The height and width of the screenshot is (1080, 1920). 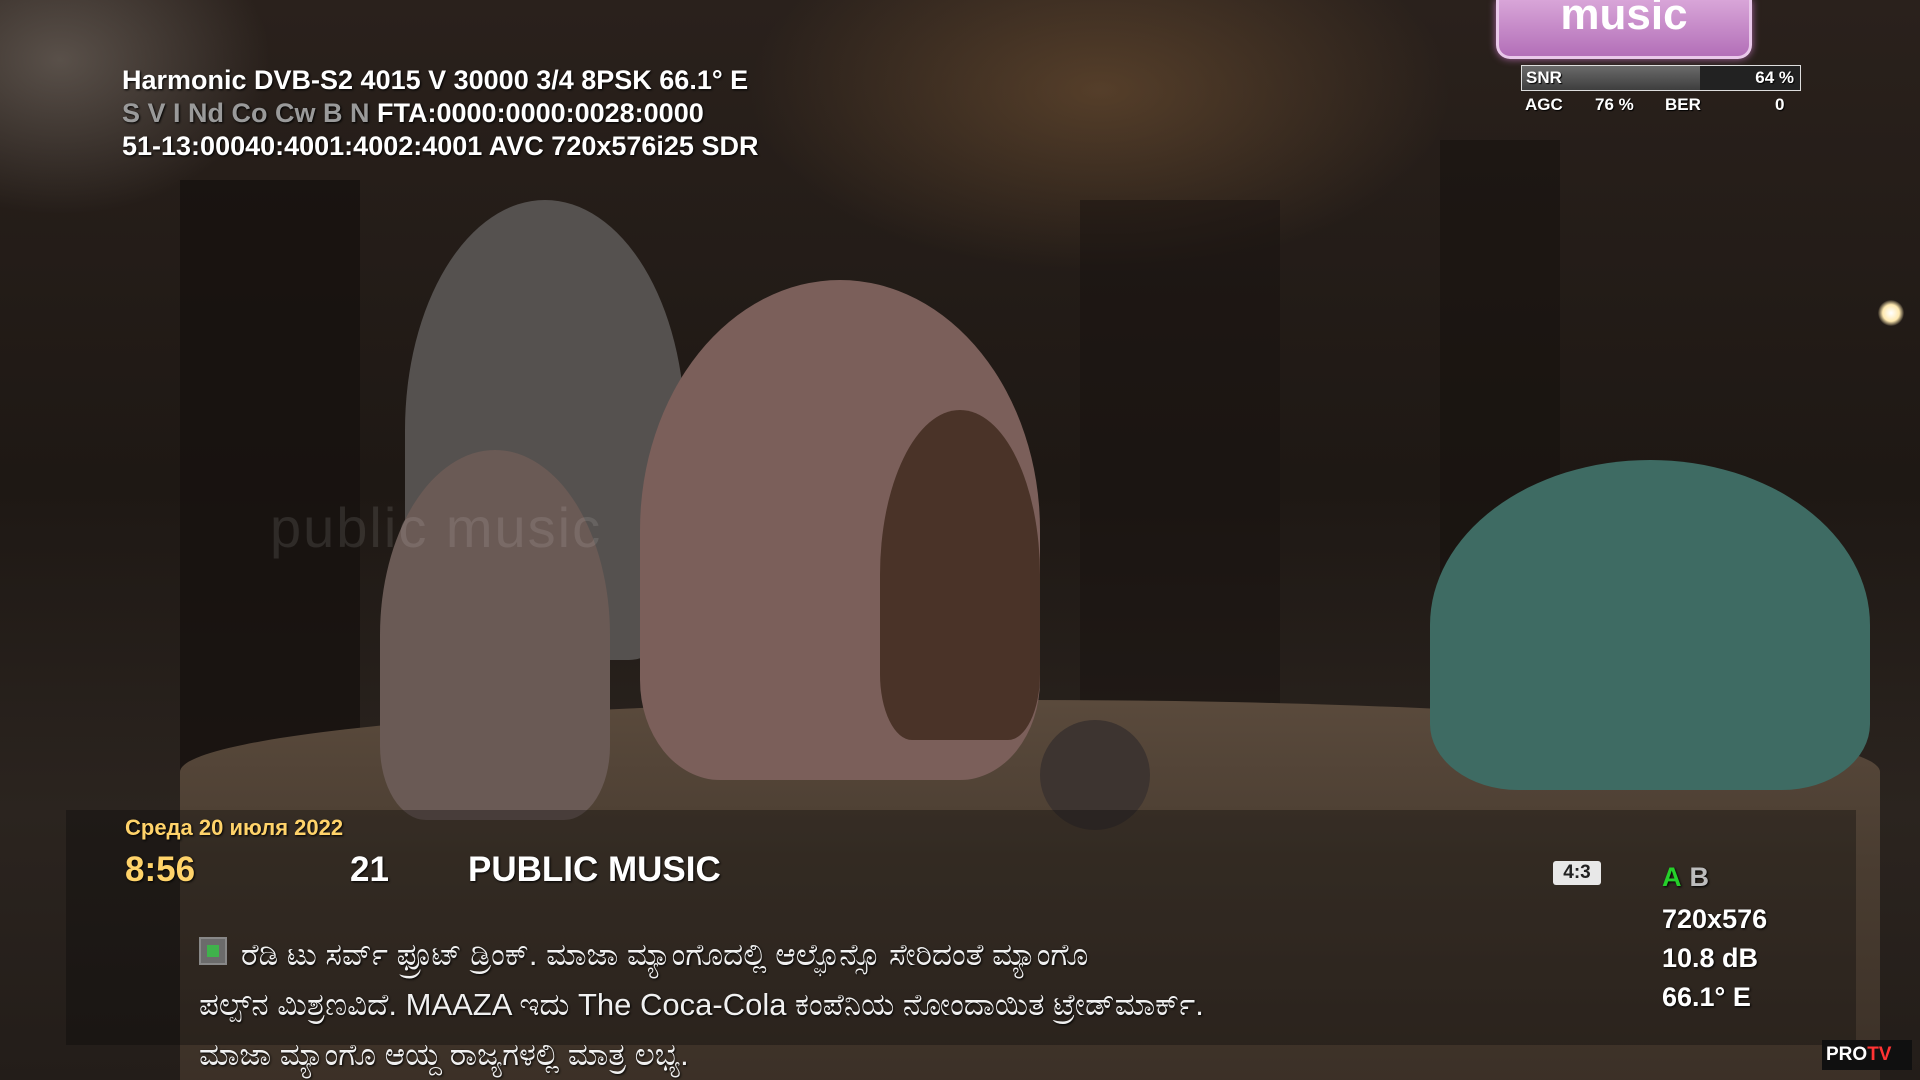 I want to click on ber-value: 0, so click(x=1780, y=104).